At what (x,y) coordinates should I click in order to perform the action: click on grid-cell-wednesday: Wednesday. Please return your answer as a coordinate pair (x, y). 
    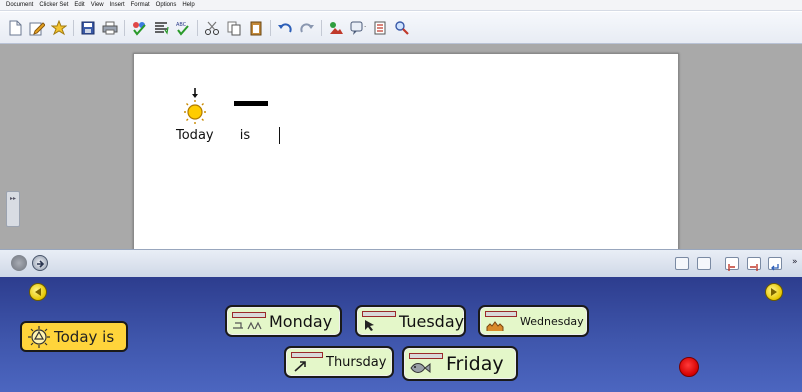
    Looking at the image, I should click on (533, 321).